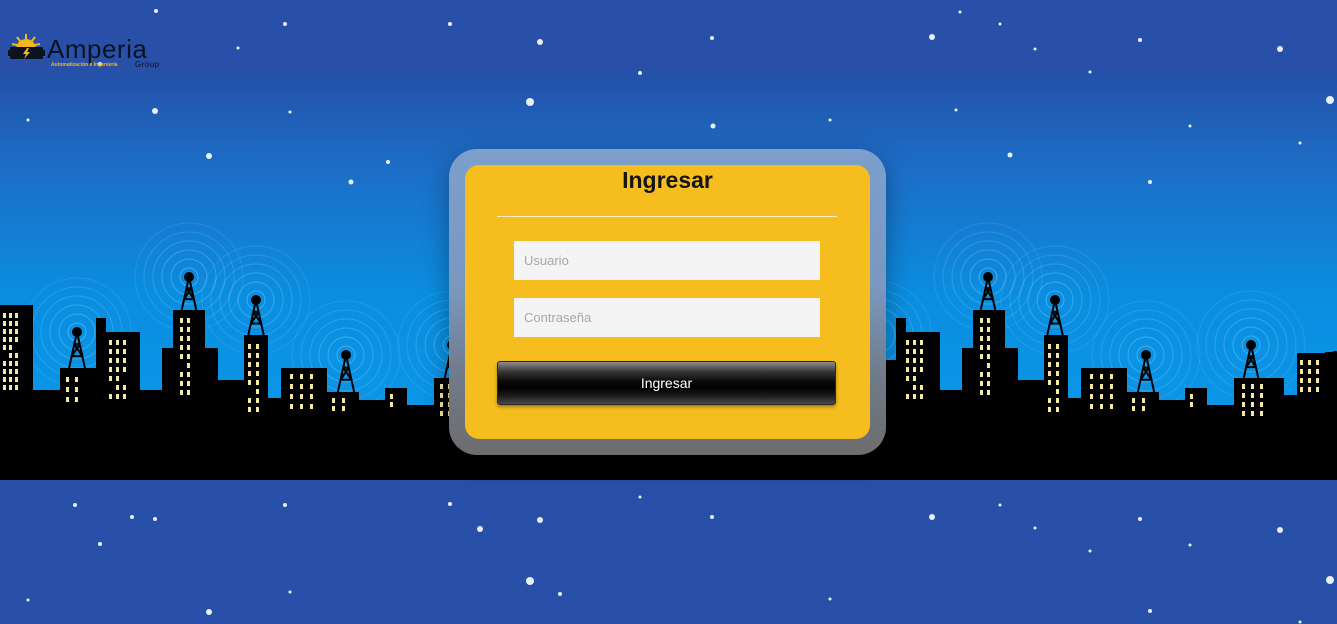 The height and width of the screenshot is (624, 1337). I want to click on username-input, so click(667, 260).